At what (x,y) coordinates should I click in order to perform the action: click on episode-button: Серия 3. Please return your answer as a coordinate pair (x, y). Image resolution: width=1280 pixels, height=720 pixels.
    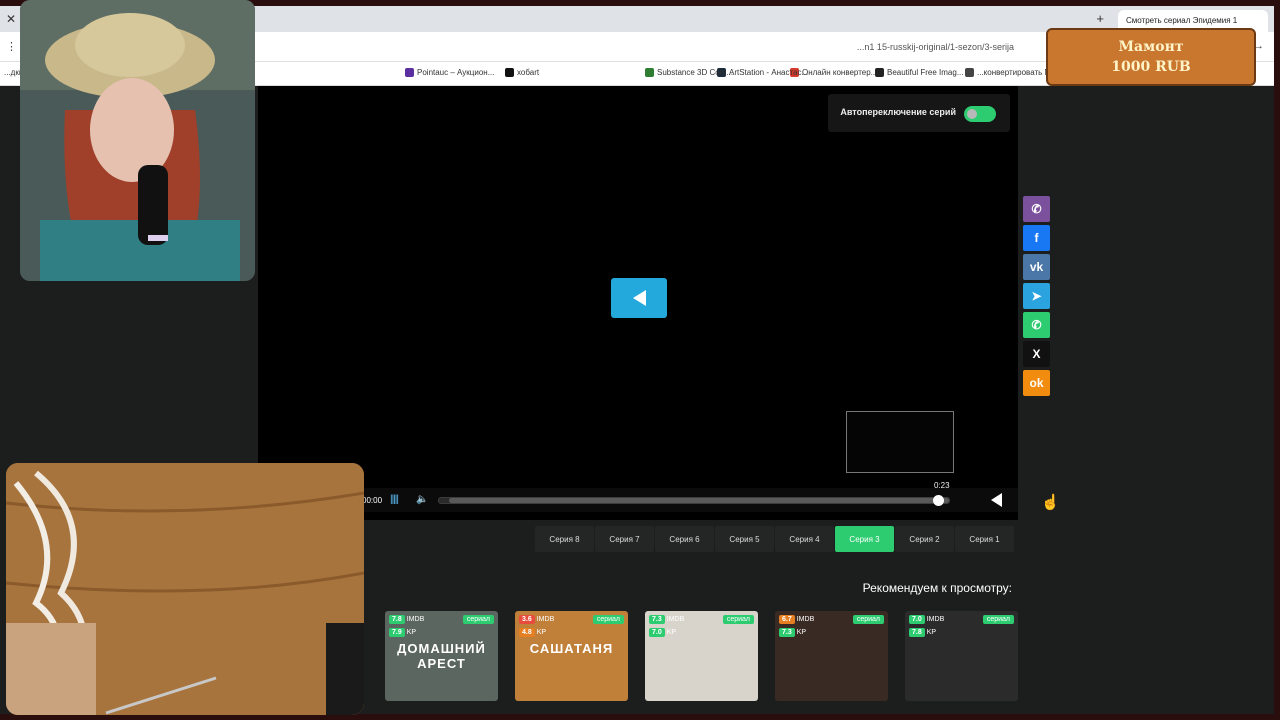
    Looking at the image, I should click on (864, 539).